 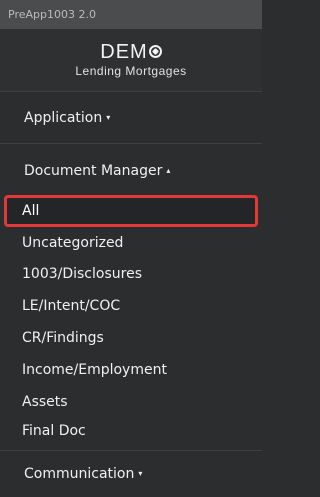 What do you see at coordinates (45, 402) in the screenshot?
I see `doc-item-label: Assets` at bounding box center [45, 402].